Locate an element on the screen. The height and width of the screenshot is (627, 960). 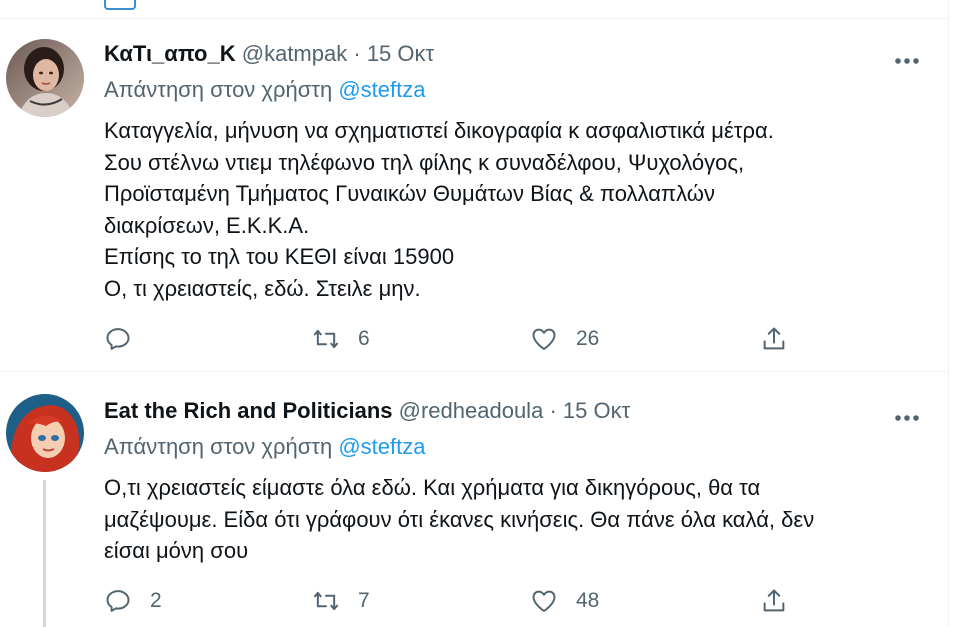
handle: @redheadoula is located at coordinates (471, 410).